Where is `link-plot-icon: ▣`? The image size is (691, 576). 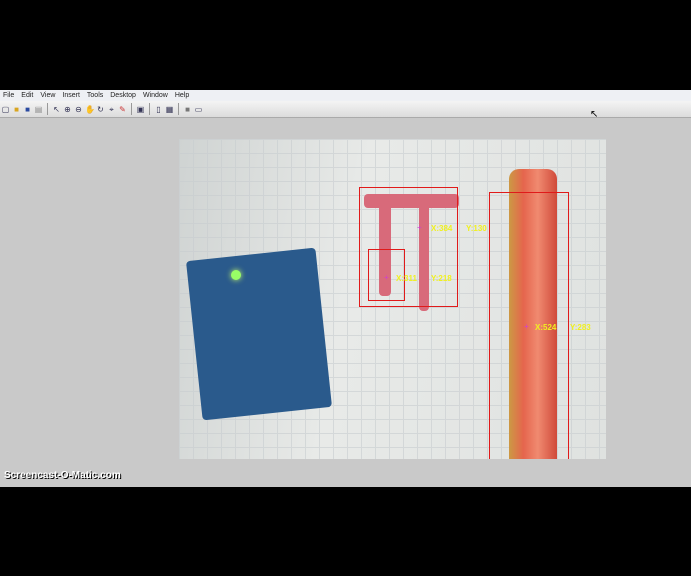 link-plot-icon: ▣ is located at coordinates (140, 109).